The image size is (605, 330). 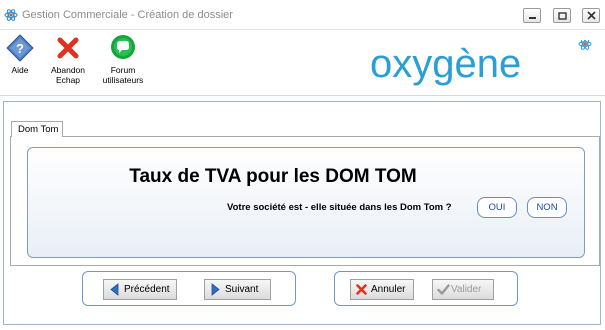 I want to click on close-icon, so click(x=591, y=15).